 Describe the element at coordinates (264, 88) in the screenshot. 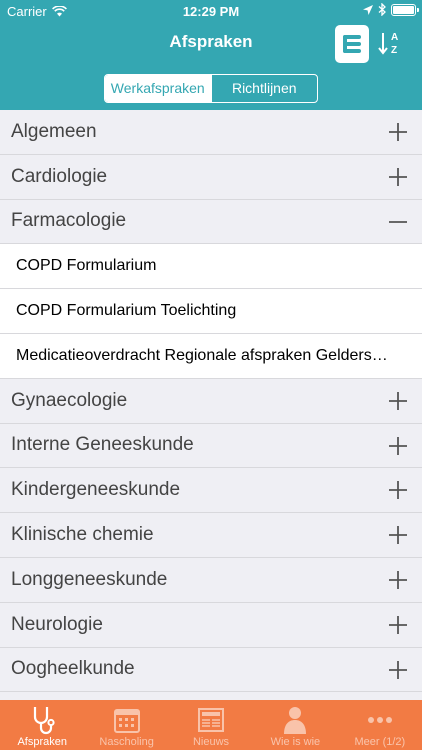

I see `segment-richtlijnen: Richtlijnen` at that location.